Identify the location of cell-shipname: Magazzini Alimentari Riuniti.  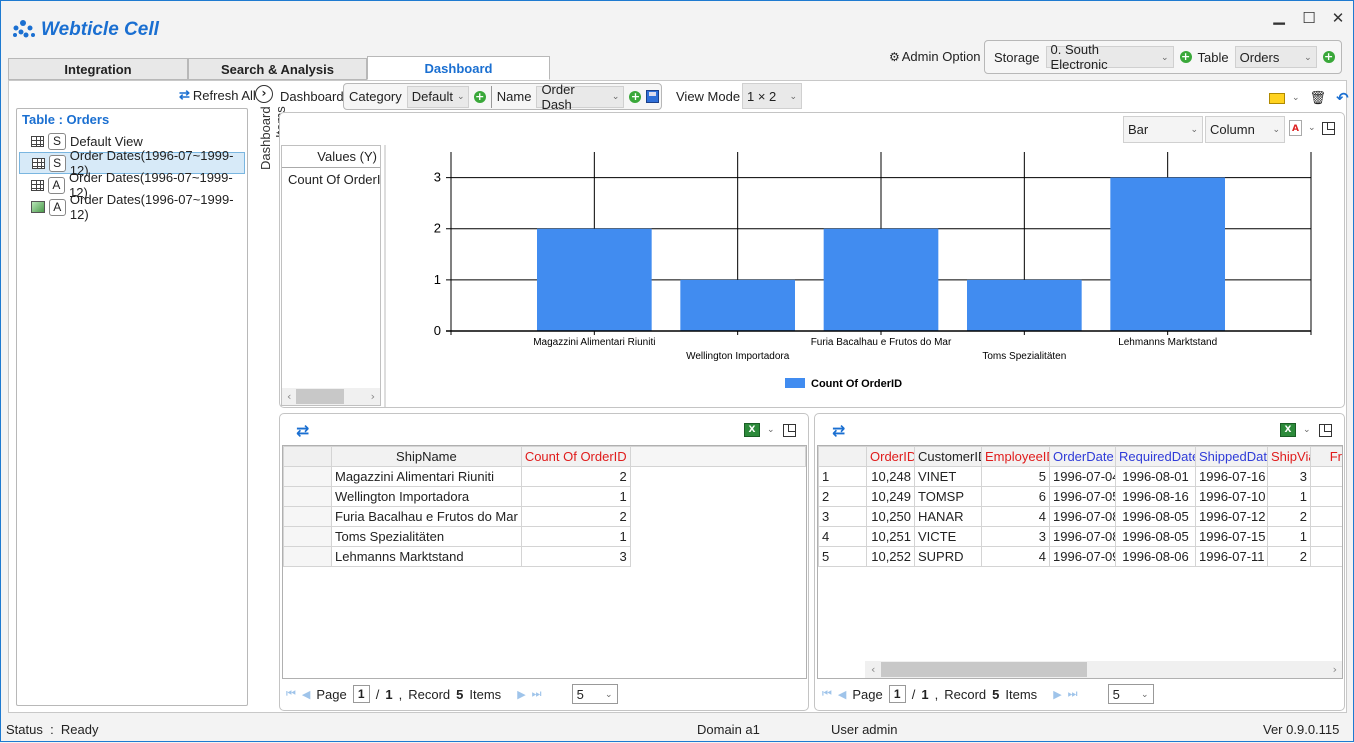
(426, 476).